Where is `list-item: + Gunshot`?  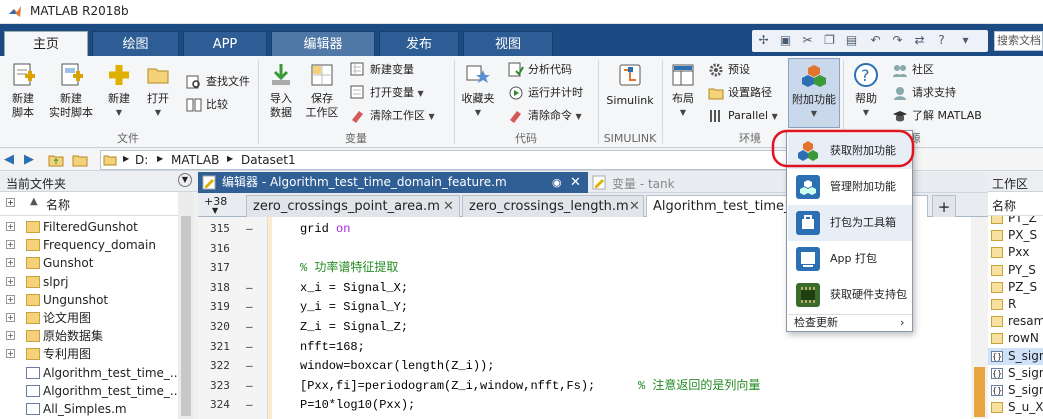
list-item: + Gunshot is located at coordinates (89, 263).